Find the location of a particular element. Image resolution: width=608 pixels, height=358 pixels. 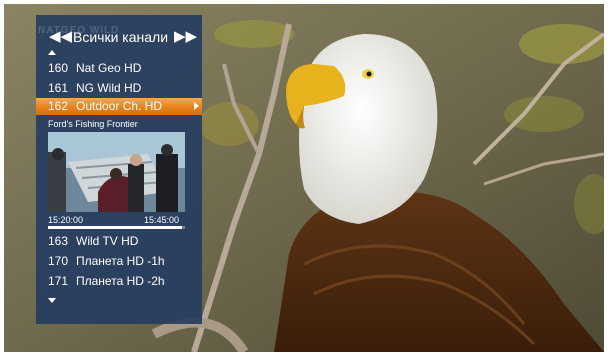

program-end-time: 15:45:00 is located at coordinates (162, 220).